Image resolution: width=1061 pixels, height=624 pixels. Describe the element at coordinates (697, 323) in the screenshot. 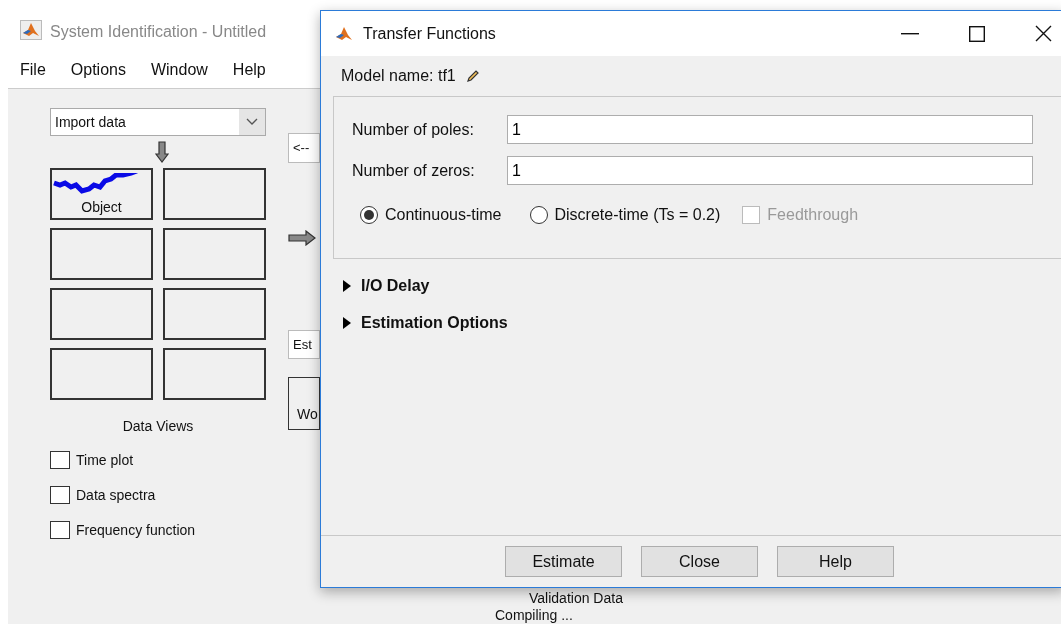

I see `section-toggle: Estimation Options` at that location.